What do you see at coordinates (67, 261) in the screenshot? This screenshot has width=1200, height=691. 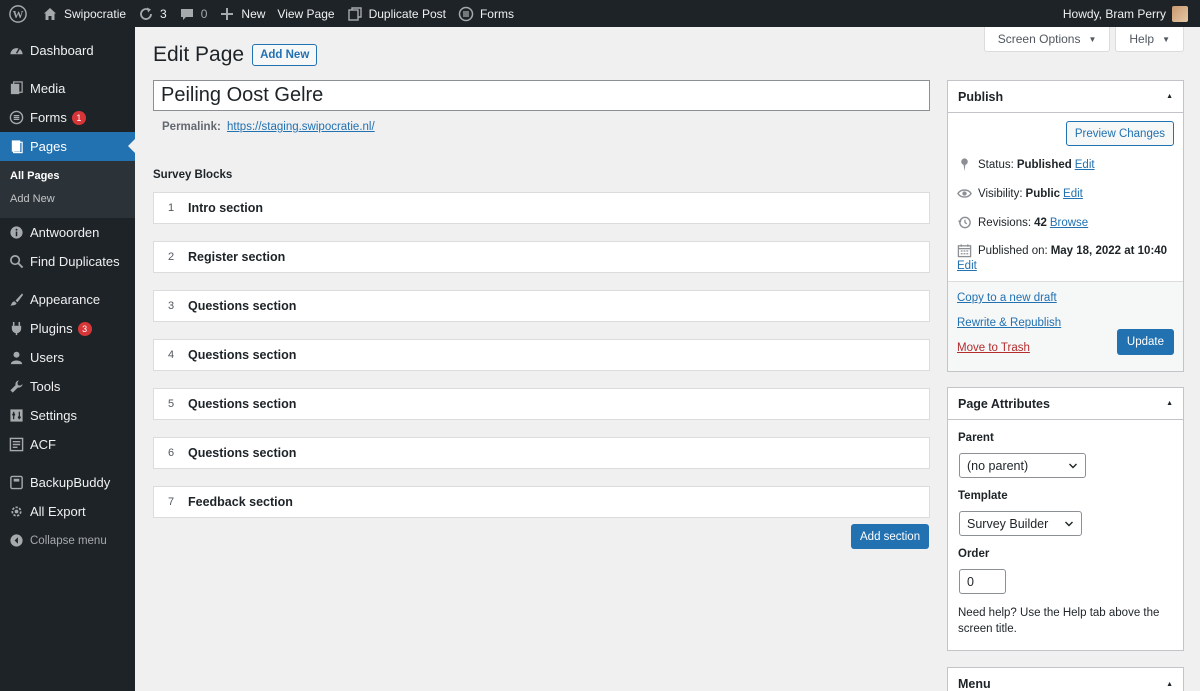 I see `menu-find-duplicates: Find Duplicates` at bounding box center [67, 261].